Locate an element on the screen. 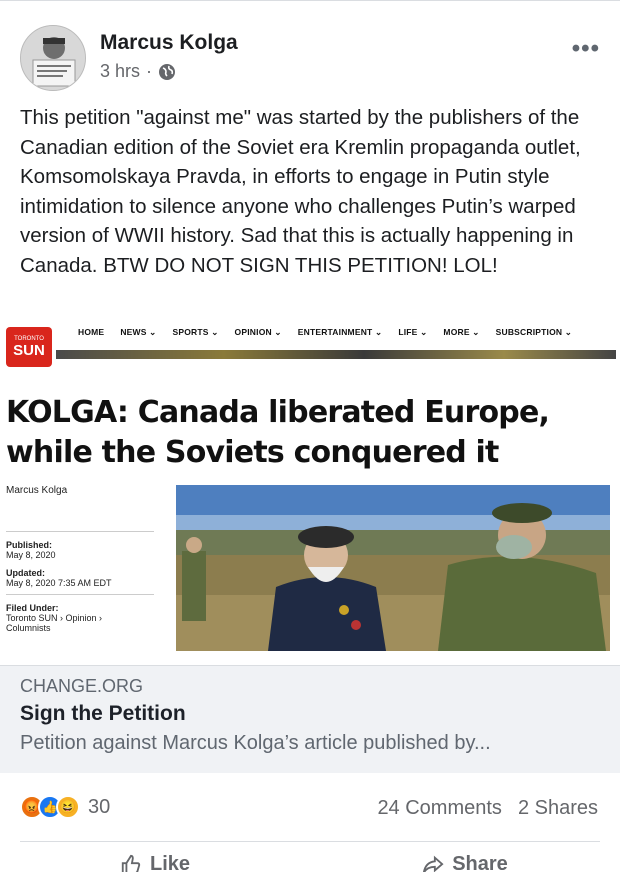  logo-text: SUN is located at coordinates (29, 350).